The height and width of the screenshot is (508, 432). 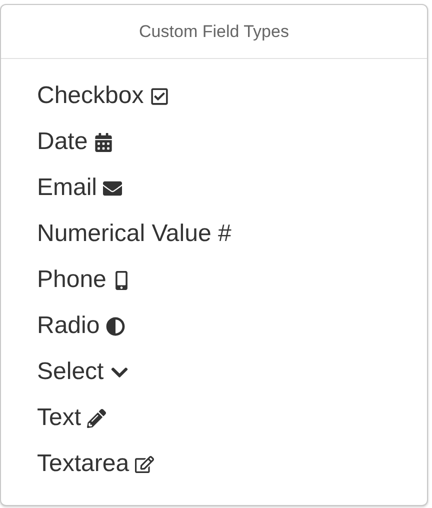 I want to click on pencil-icon, so click(x=96, y=418).